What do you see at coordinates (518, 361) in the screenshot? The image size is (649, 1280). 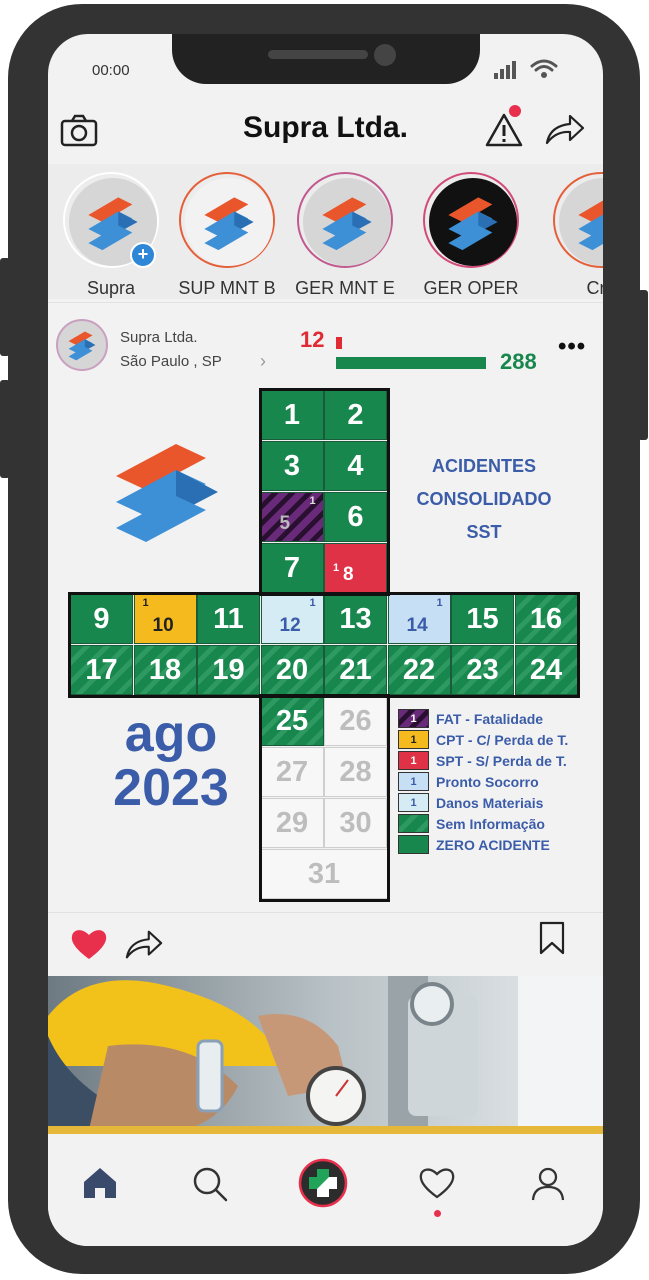 I see `zero-accident-count: 288` at bounding box center [518, 361].